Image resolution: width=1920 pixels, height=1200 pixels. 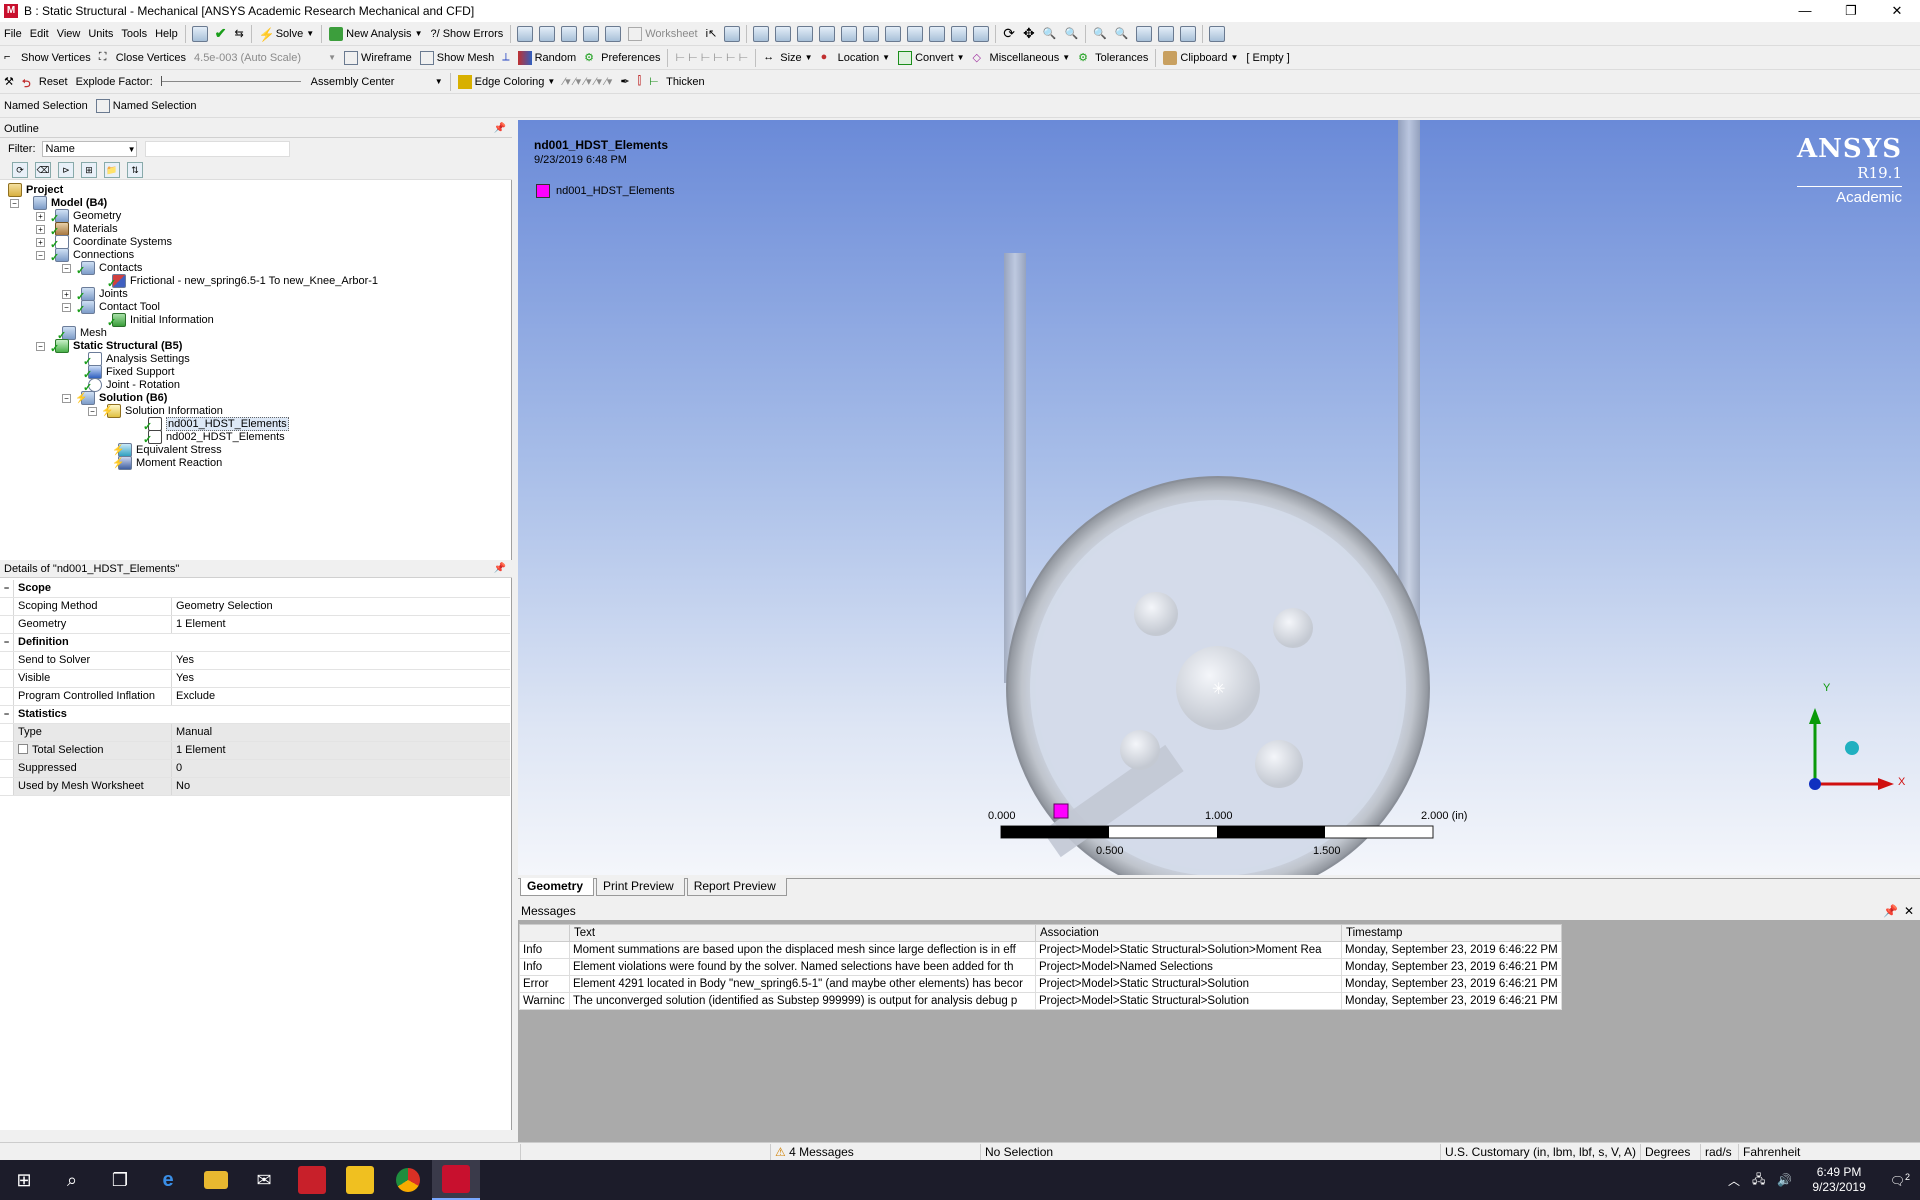 I want to click on next-view-icon, so click(x=1187, y=33).